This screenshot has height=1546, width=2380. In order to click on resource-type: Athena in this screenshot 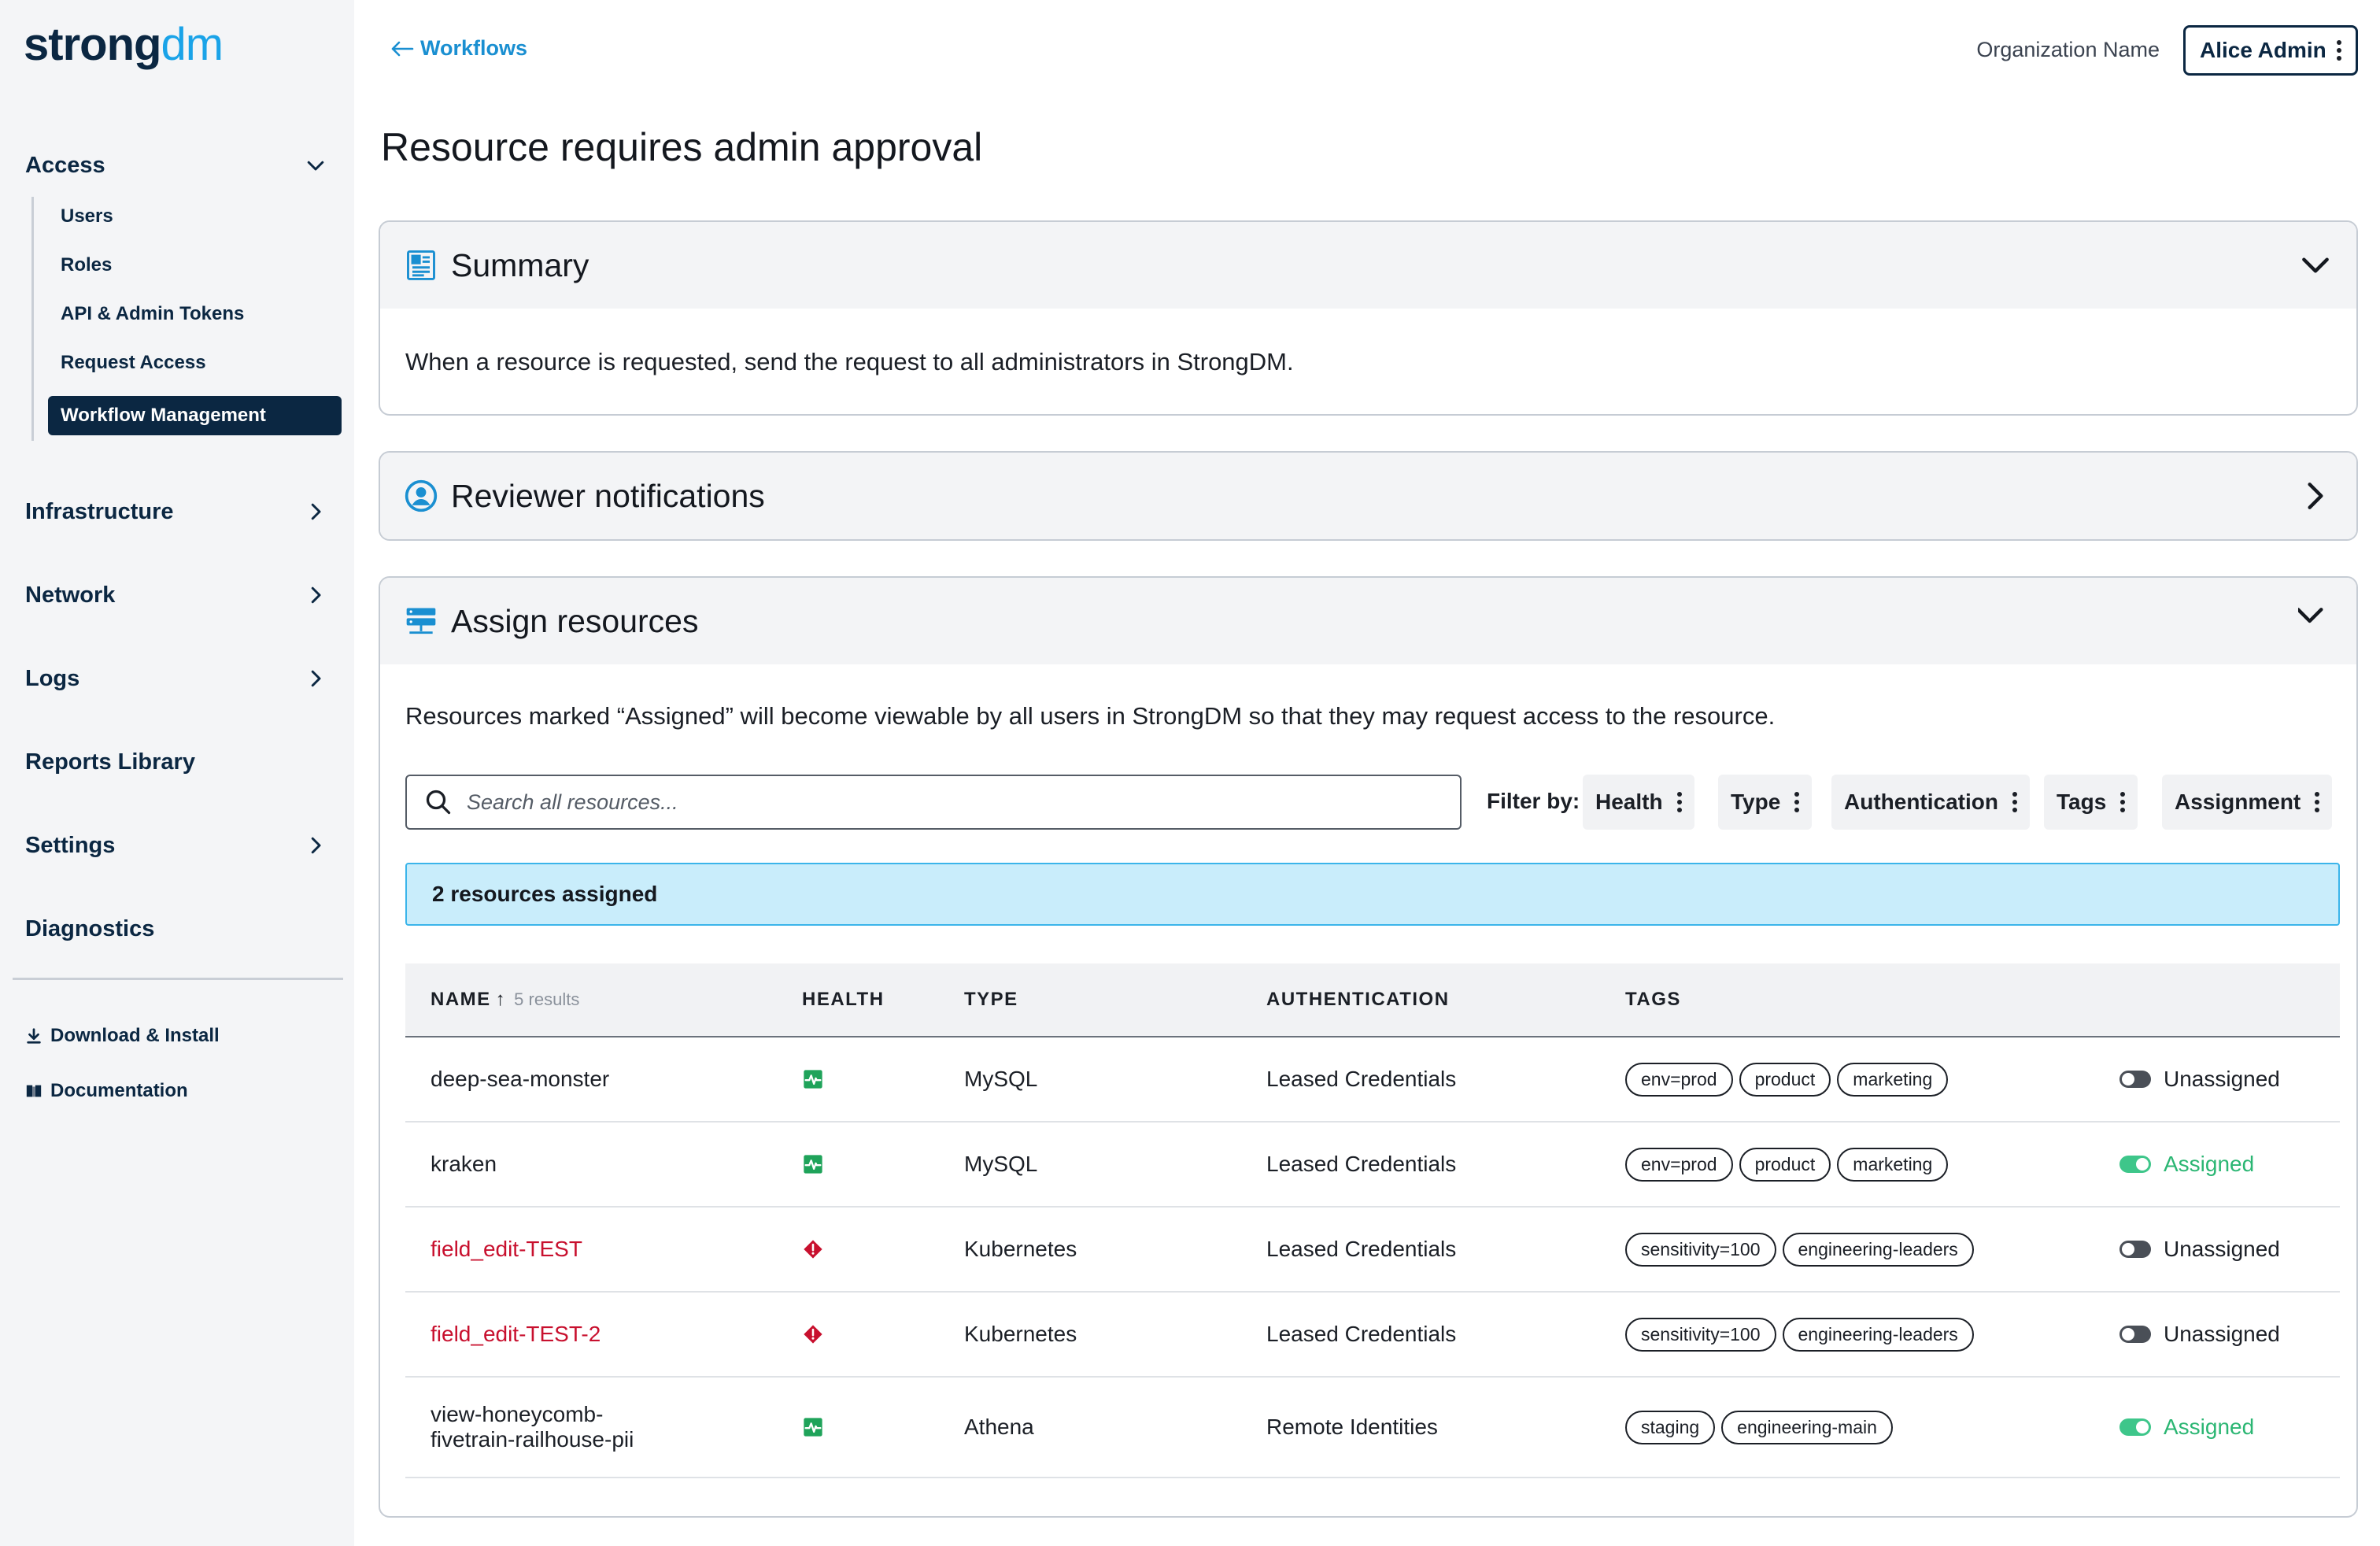, I will do `click(999, 1427)`.